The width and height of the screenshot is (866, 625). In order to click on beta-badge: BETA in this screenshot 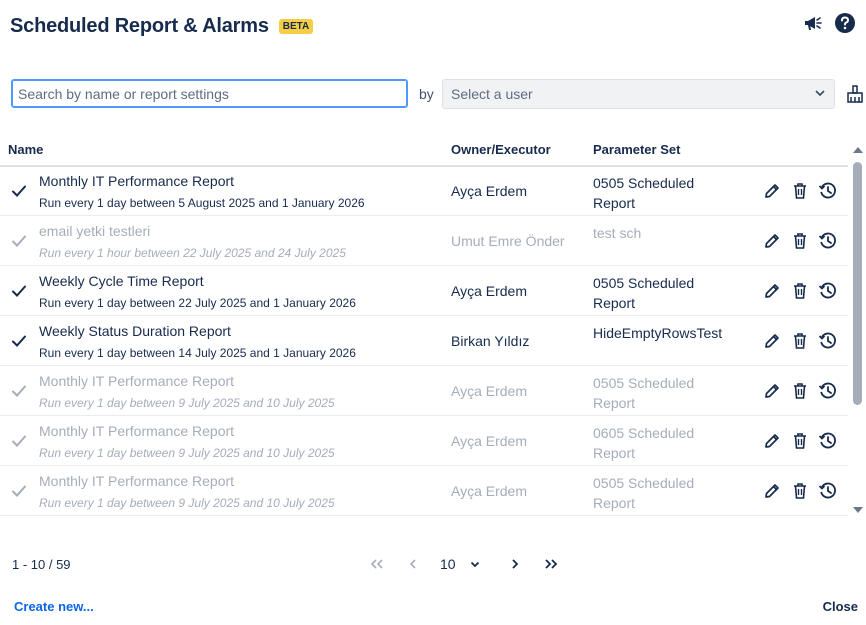, I will do `click(296, 26)`.